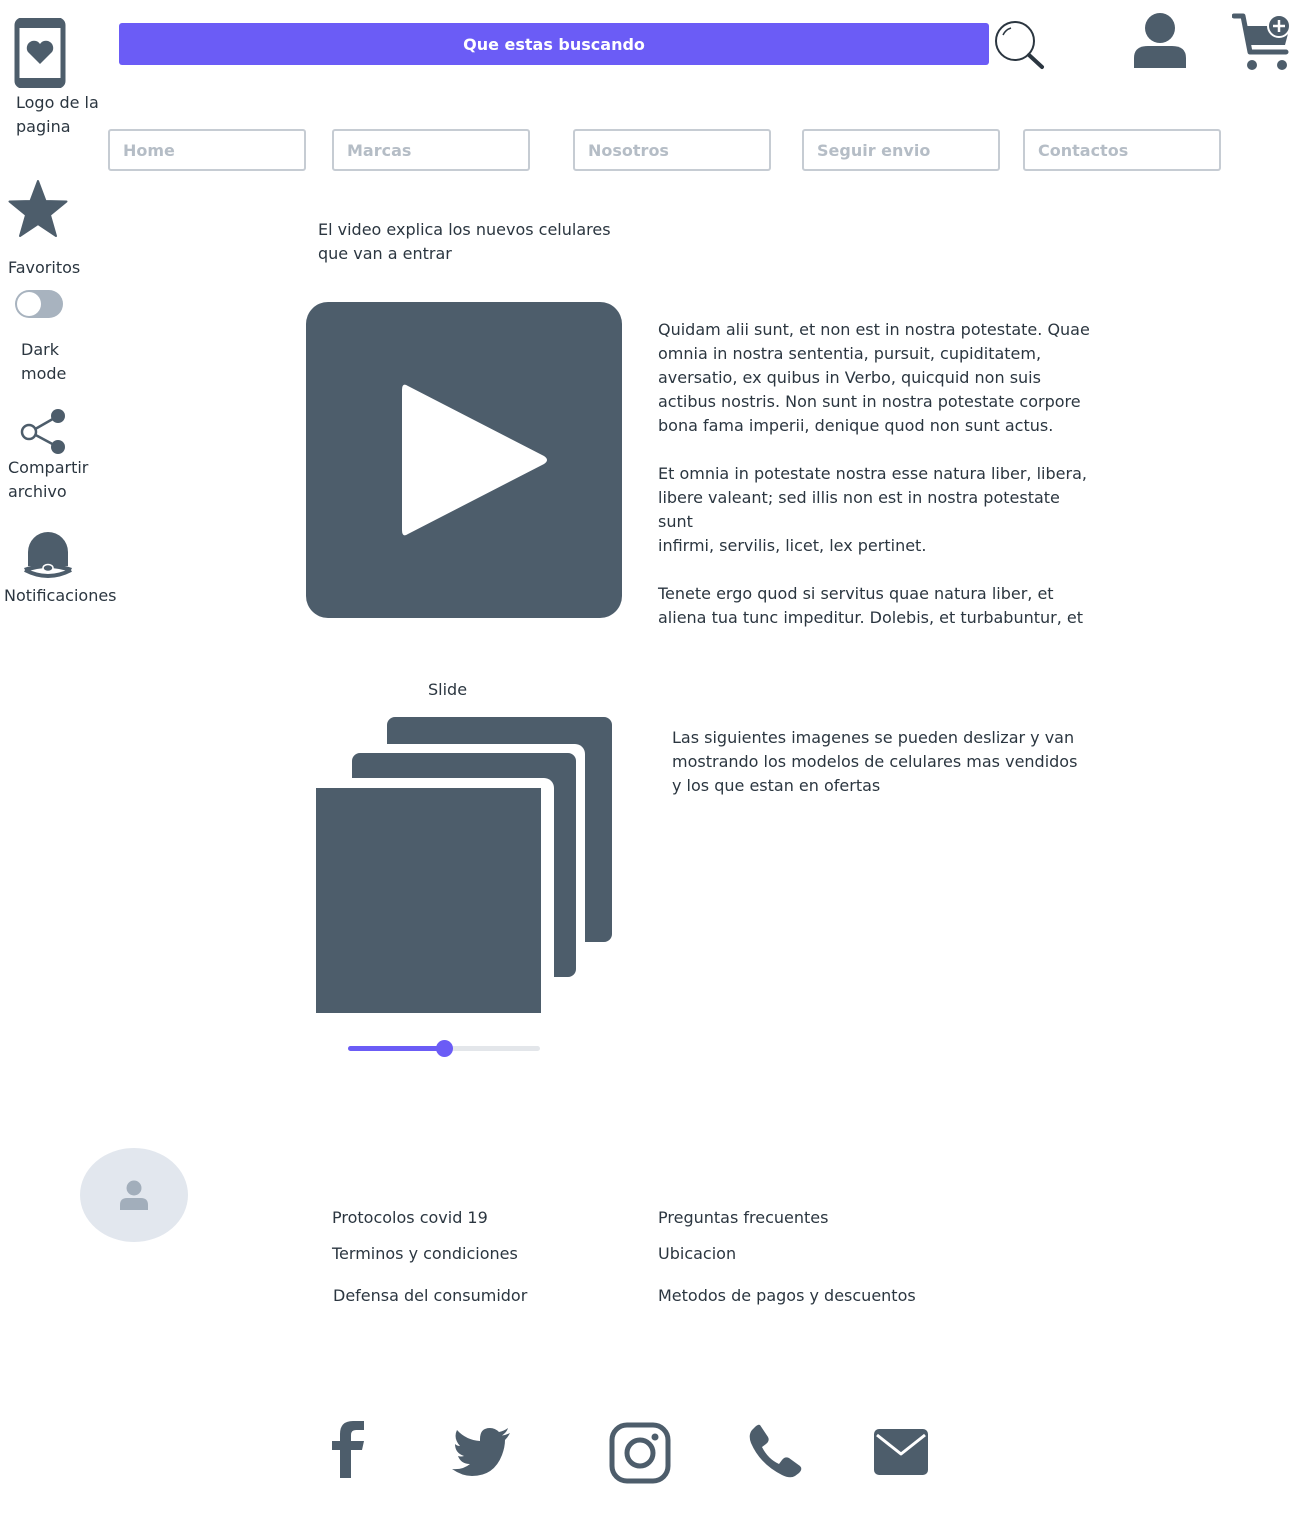  I want to click on video-player, so click(464, 460).